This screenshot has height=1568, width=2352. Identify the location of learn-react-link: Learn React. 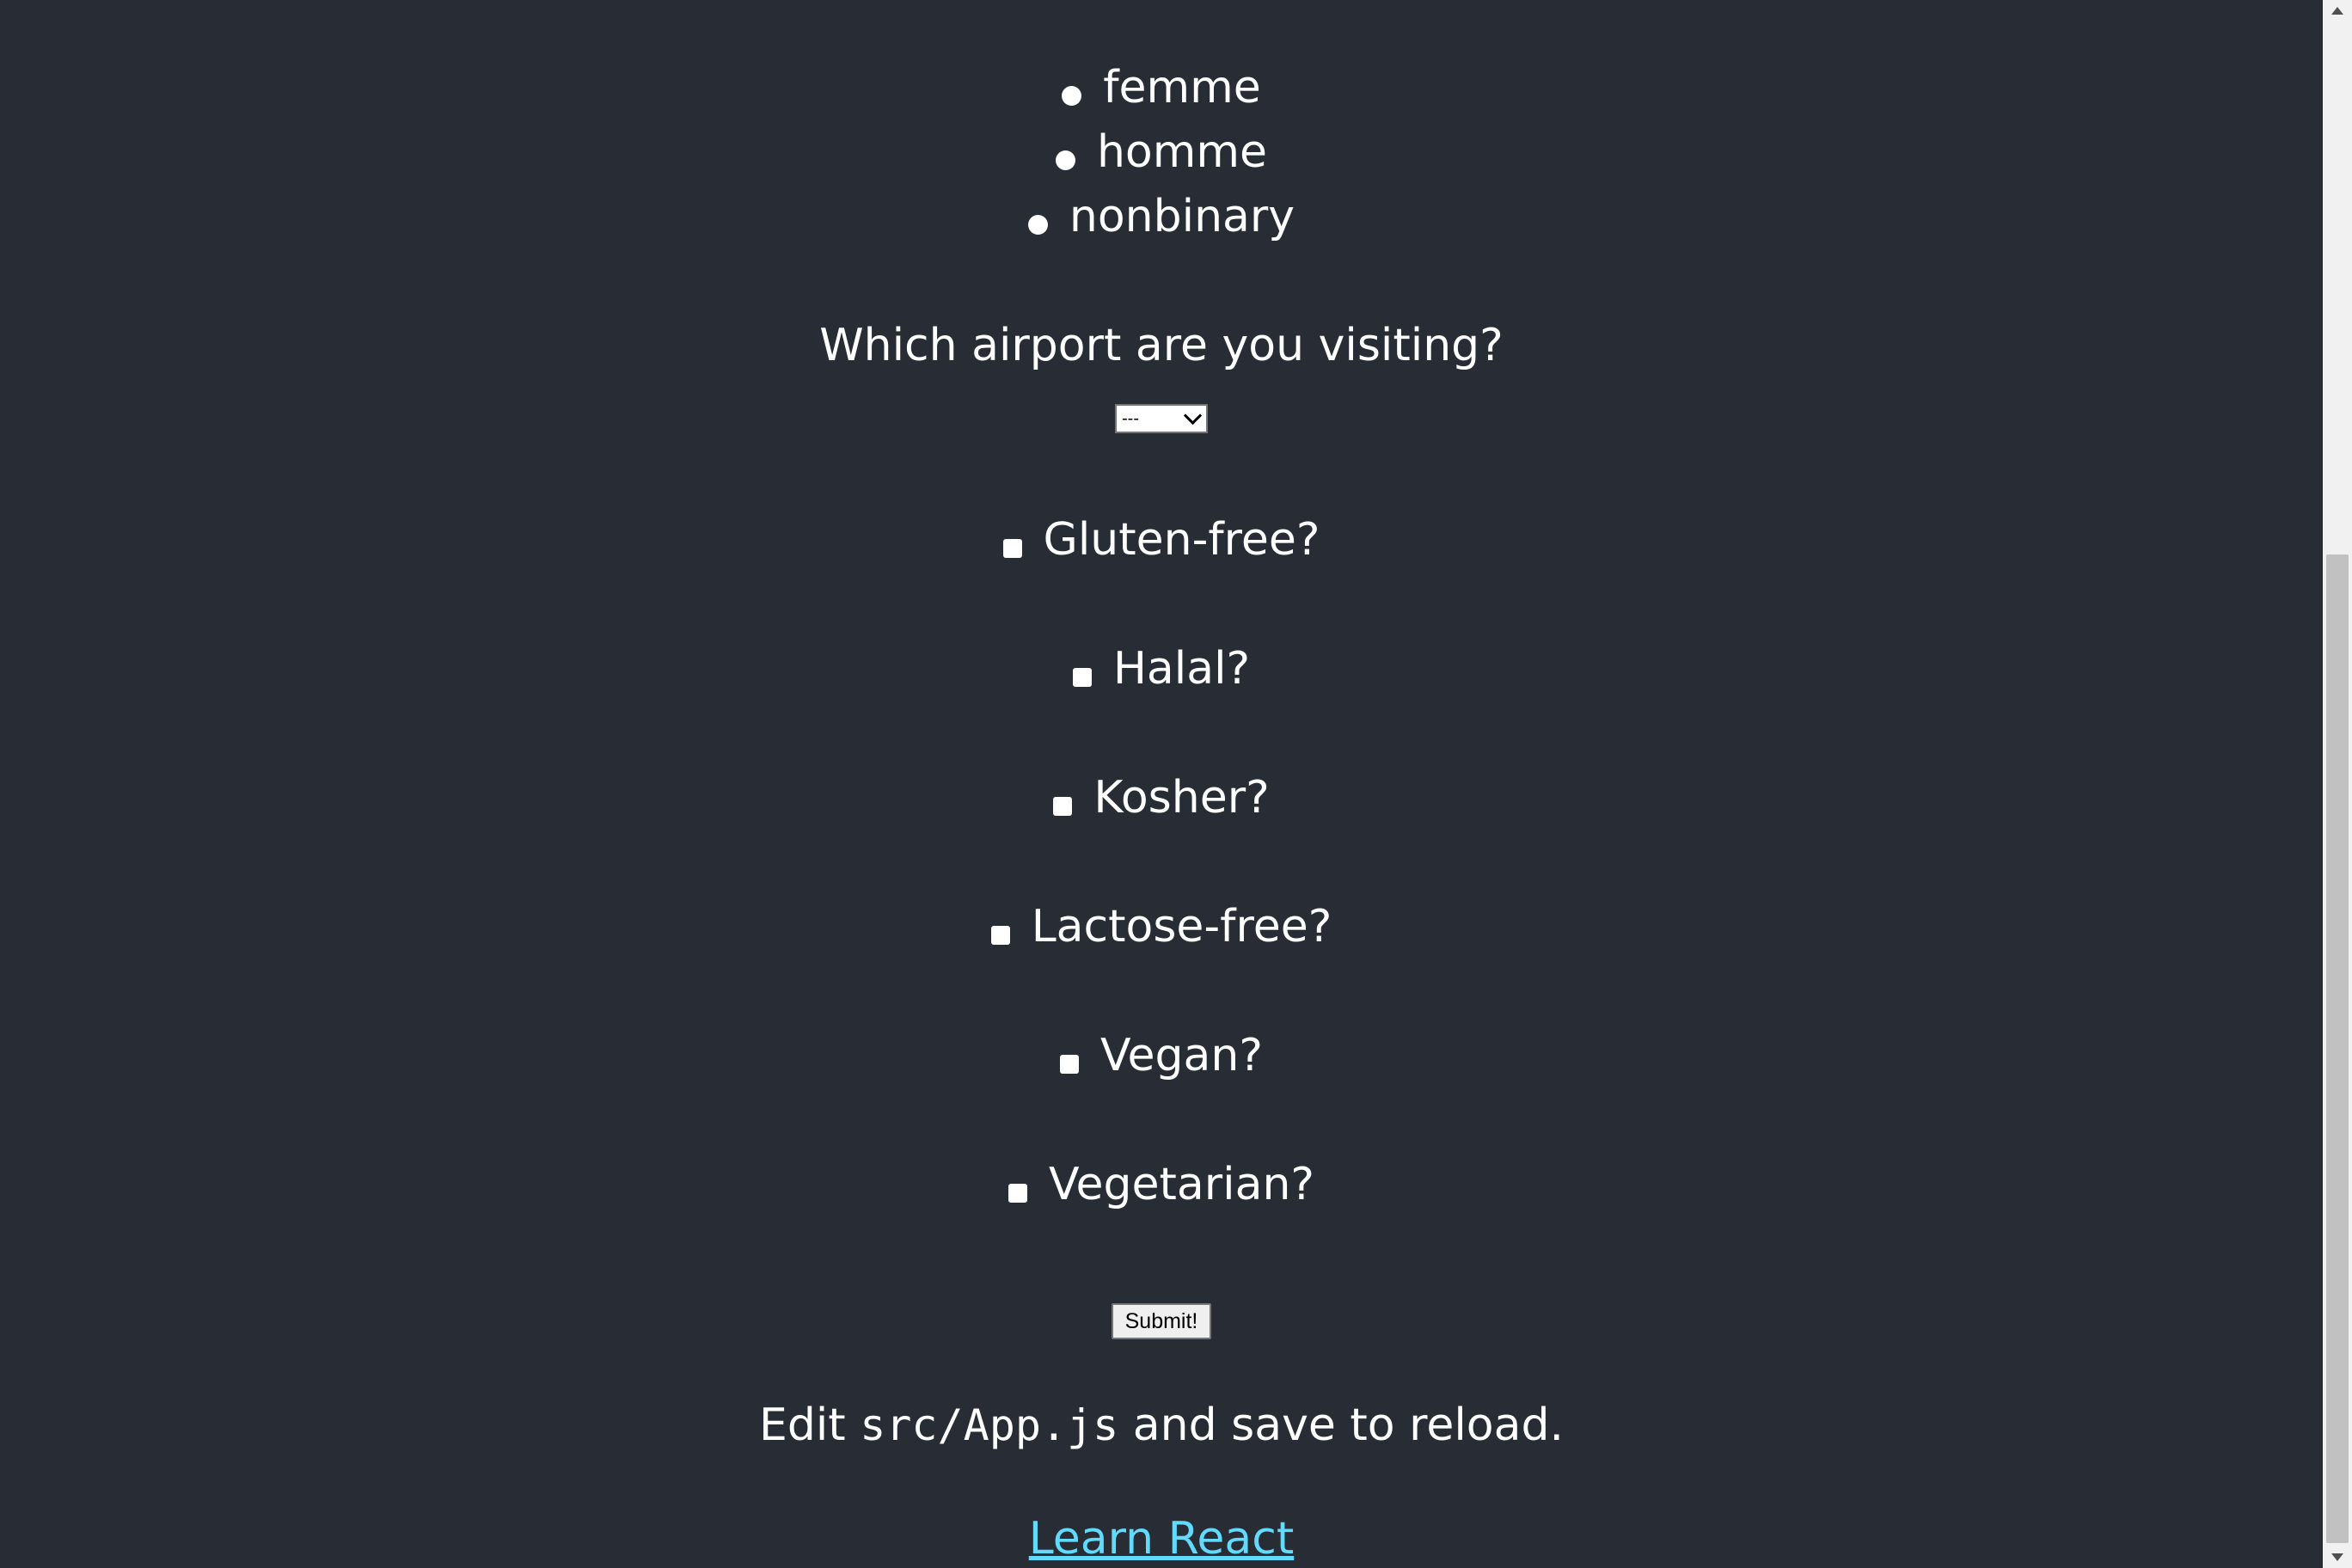
(1162, 1538).